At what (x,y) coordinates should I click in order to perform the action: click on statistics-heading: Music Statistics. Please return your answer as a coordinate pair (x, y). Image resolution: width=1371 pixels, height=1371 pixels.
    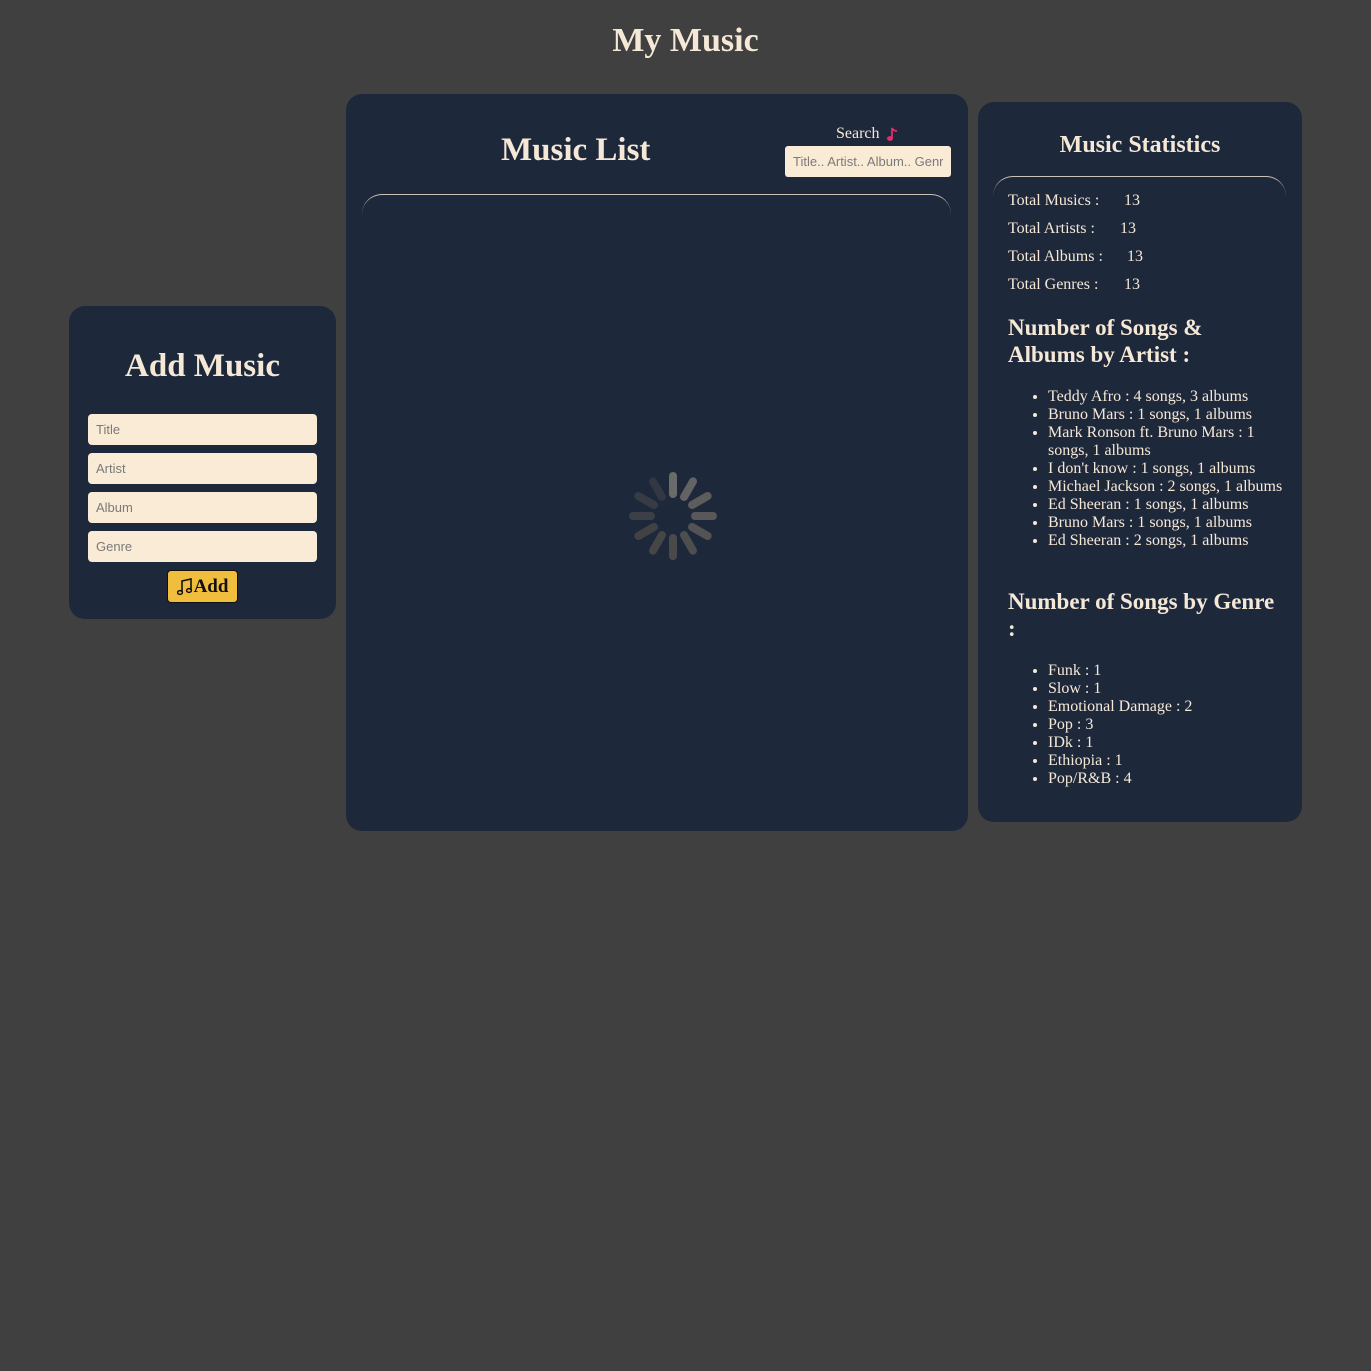
    Looking at the image, I should click on (1140, 145).